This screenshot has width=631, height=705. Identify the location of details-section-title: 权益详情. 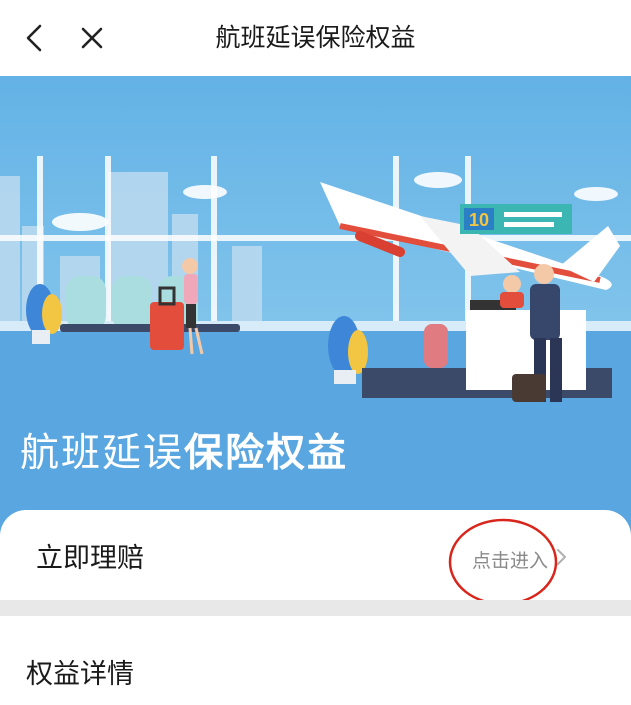
(80, 674).